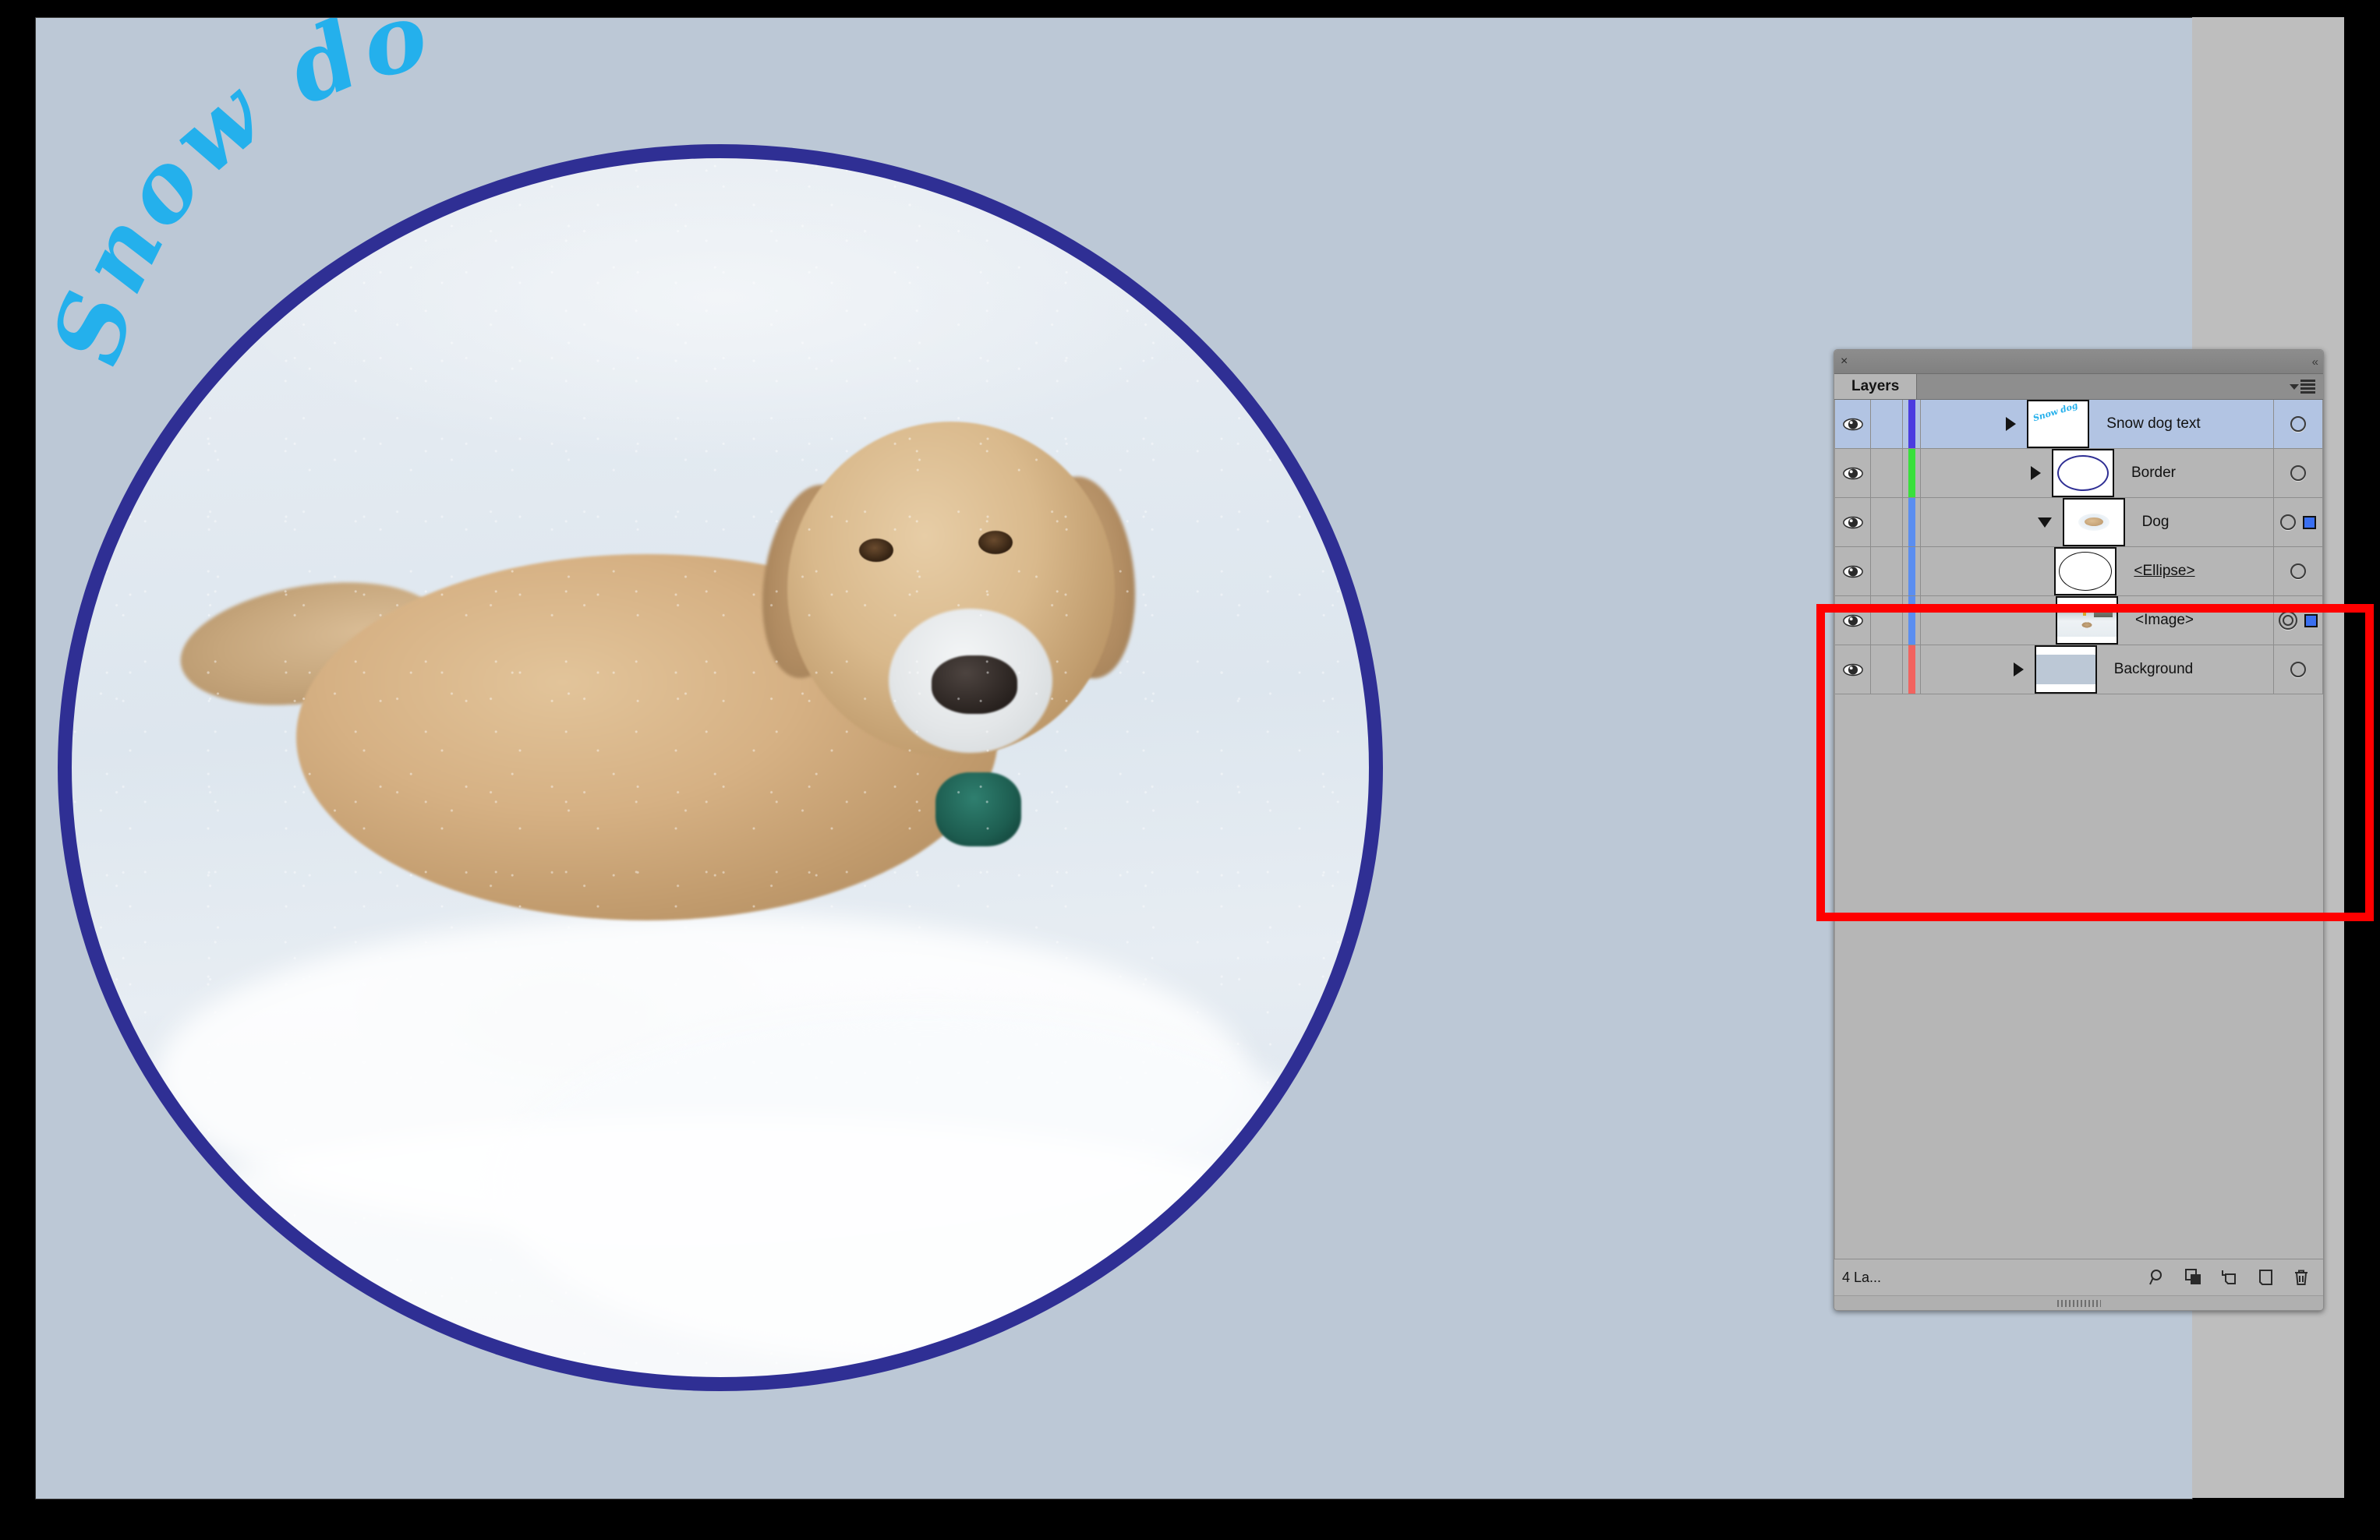 This screenshot has height=1540, width=2380. Describe the element at coordinates (1845, 361) in the screenshot. I see `close-icon: ×` at that location.